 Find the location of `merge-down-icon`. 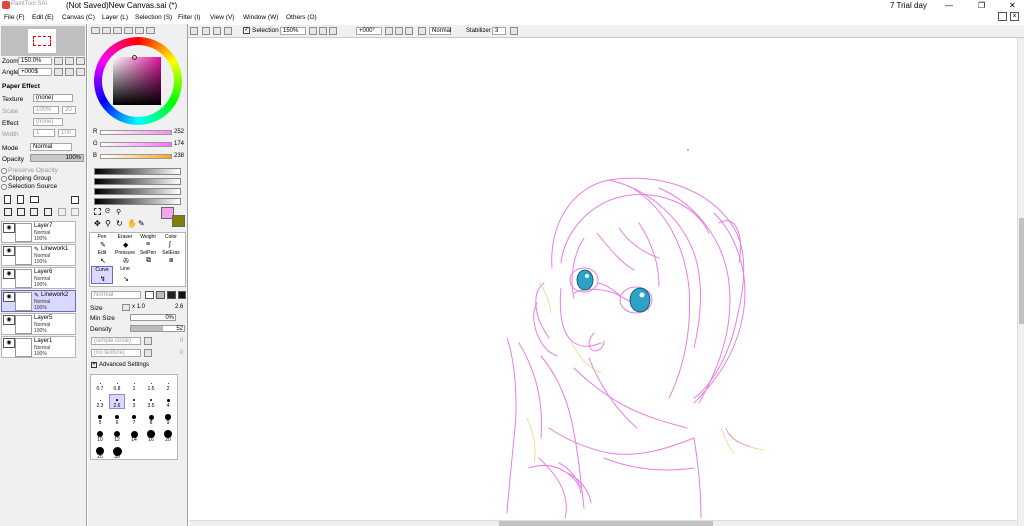

merge-down-icon is located at coordinates (34, 212).